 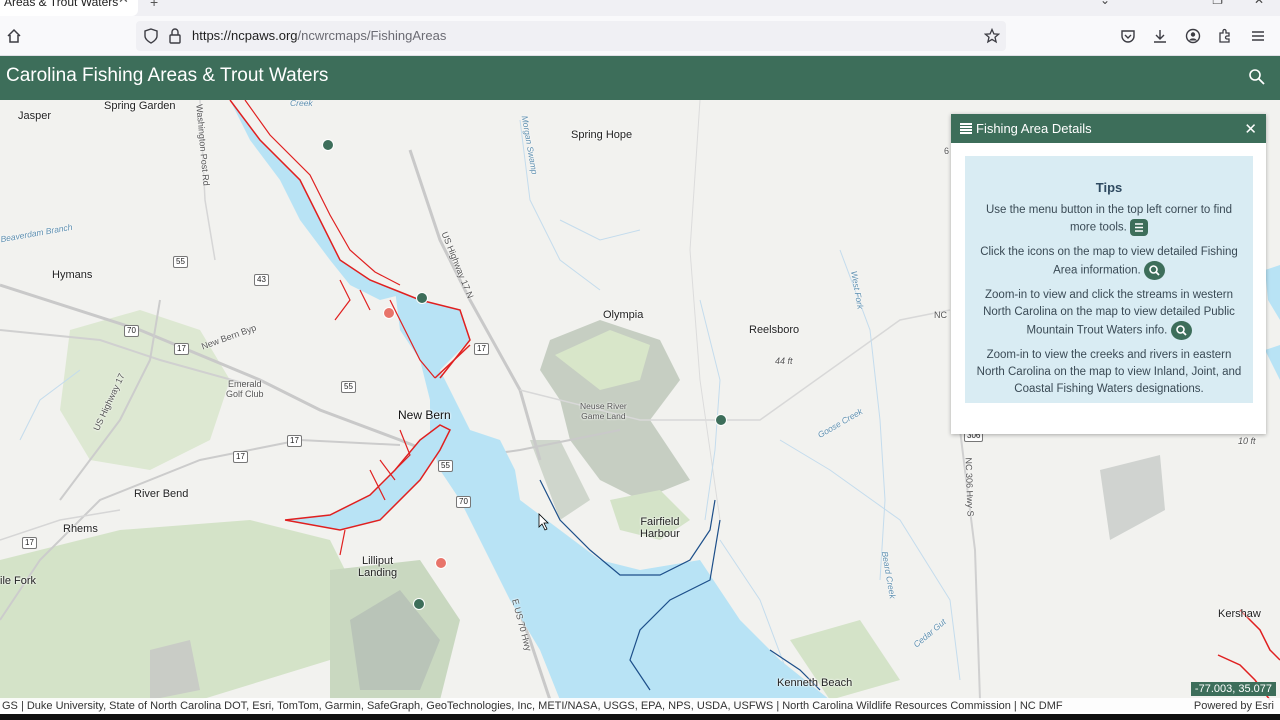 What do you see at coordinates (1108, 128) in the screenshot?
I see `panel-header: Fishing Area Details ✕` at bounding box center [1108, 128].